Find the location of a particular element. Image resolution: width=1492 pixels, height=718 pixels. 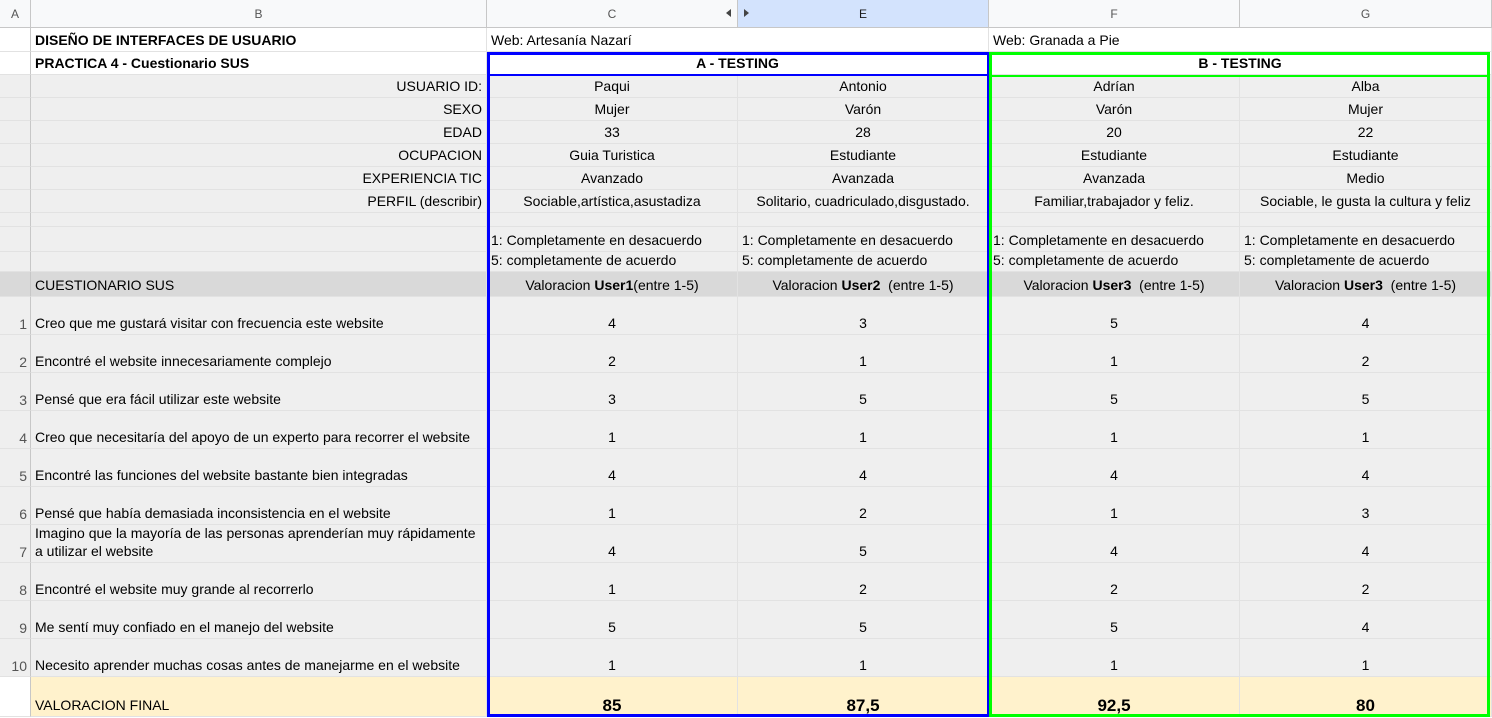

final-score: 80 is located at coordinates (1366, 697).